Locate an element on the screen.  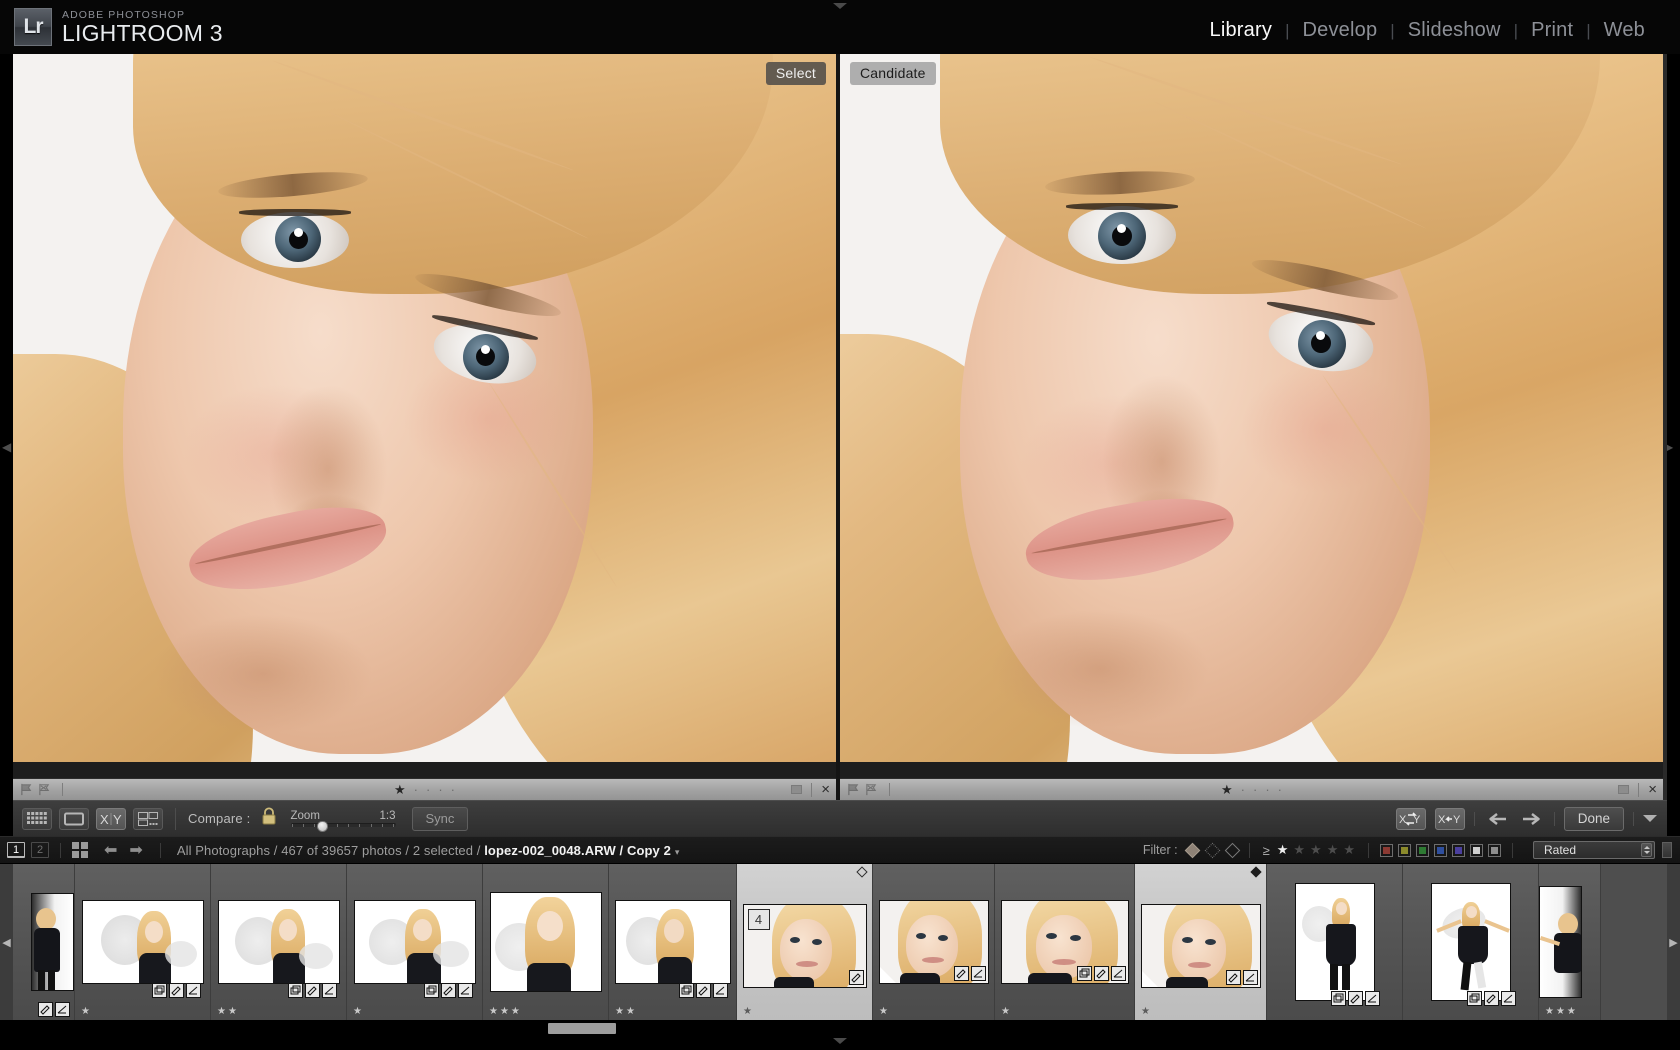
module-library: Library is located at coordinates (1241, 30).